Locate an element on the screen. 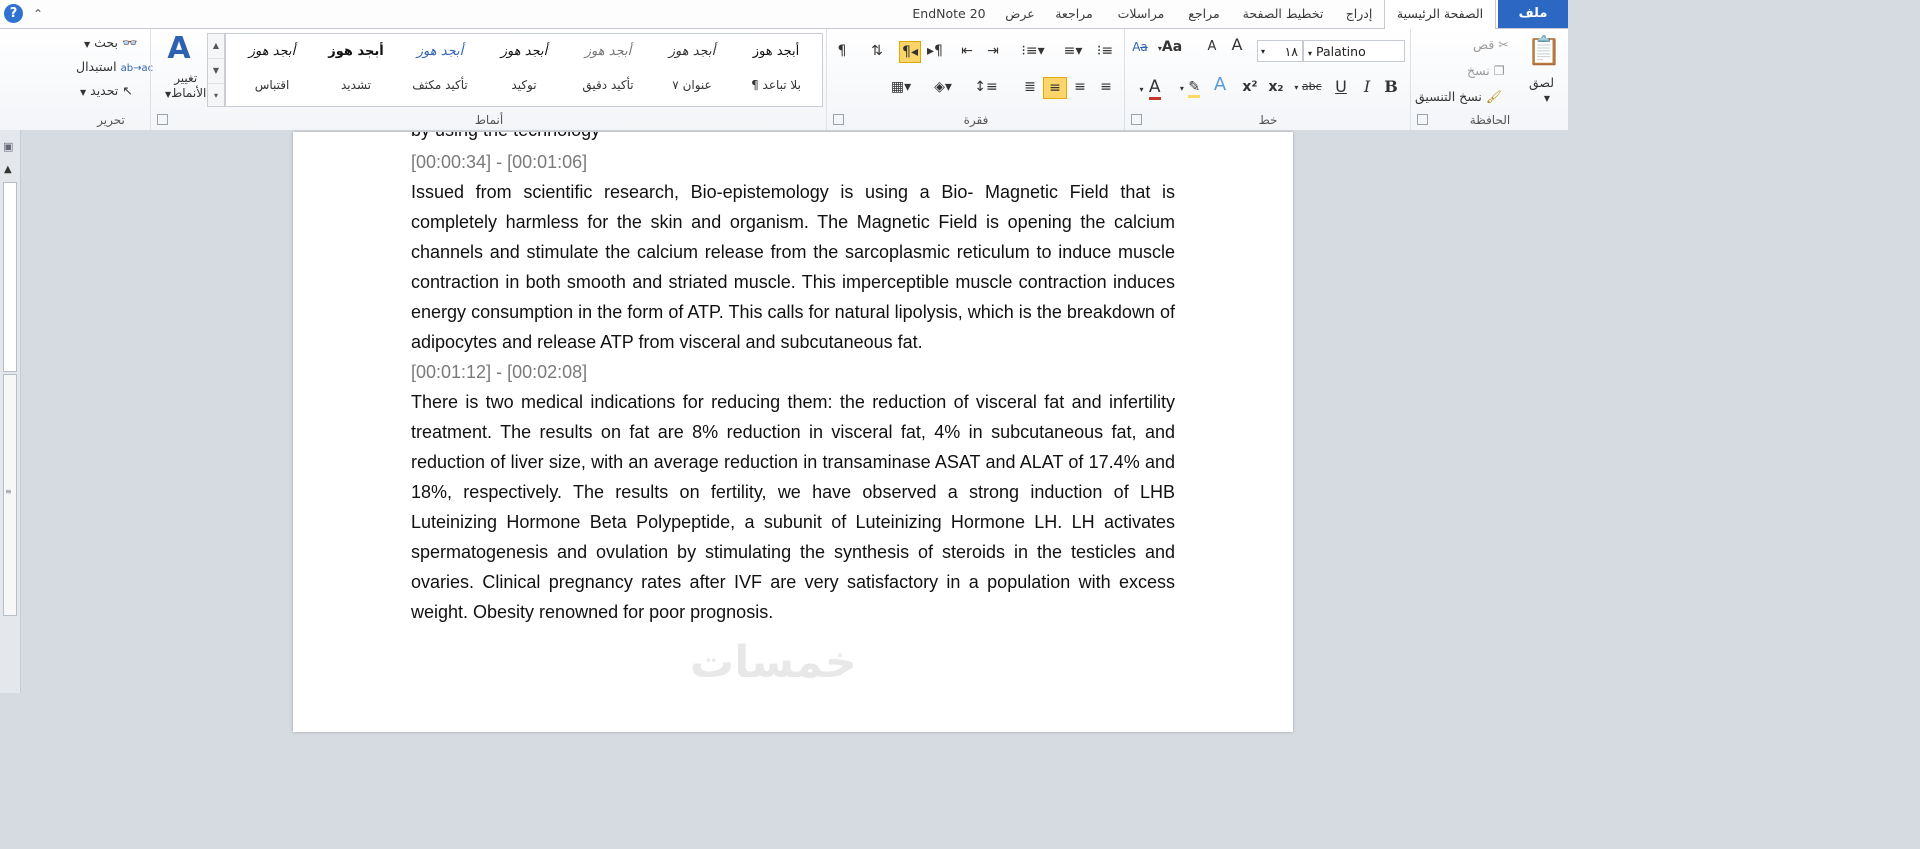 The height and width of the screenshot is (849, 1920). binoculars-icon: 👓 is located at coordinates (129, 42).